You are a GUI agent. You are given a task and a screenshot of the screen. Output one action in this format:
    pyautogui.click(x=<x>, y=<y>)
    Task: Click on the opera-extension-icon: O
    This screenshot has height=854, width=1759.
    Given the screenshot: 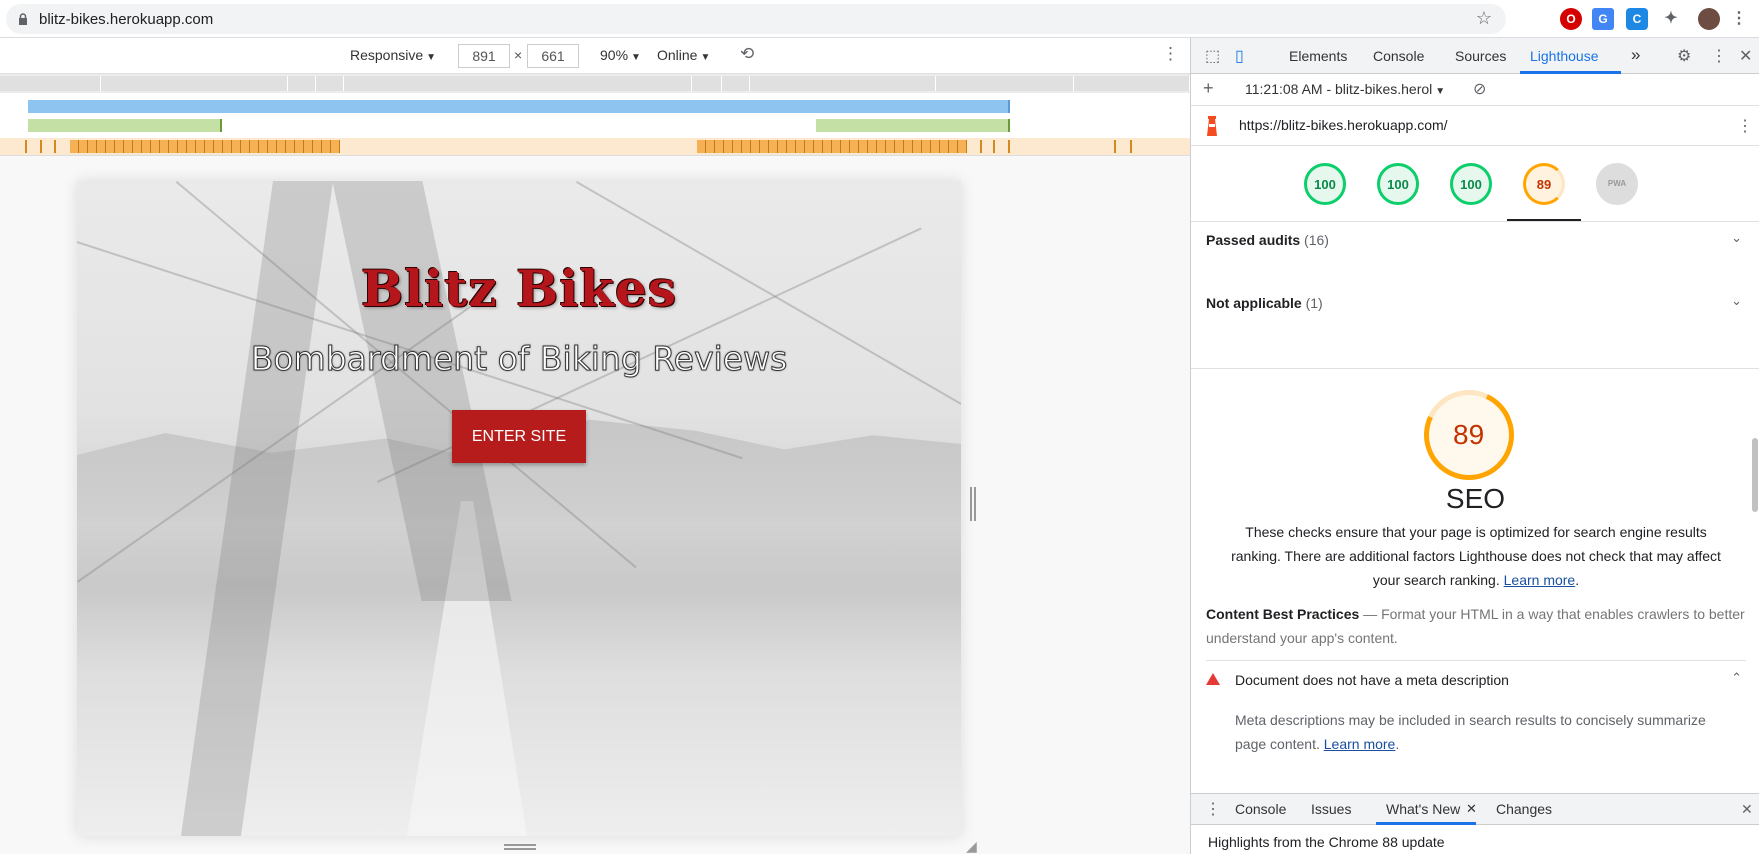 What is the action you would take?
    pyautogui.click(x=1571, y=19)
    